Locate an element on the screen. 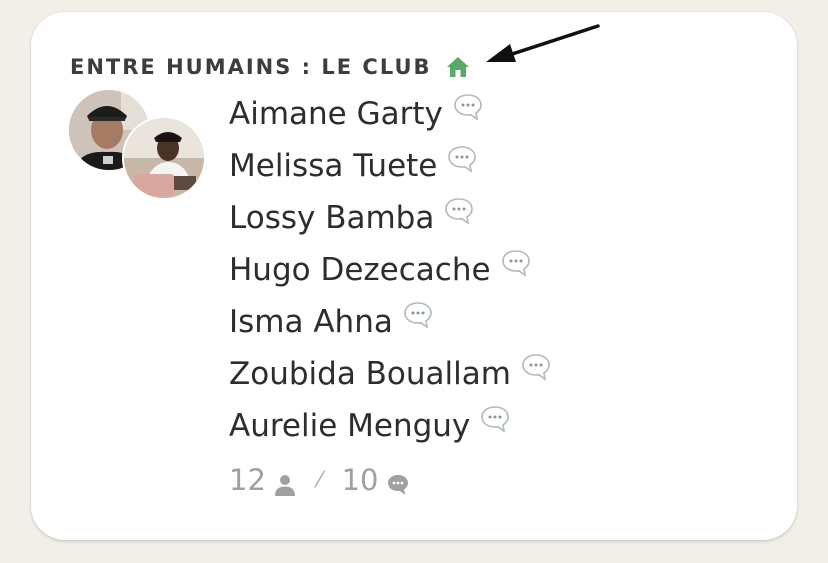 This screenshot has height=563, width=828. list-item: Zoubida Bouallam is located at coordinates (390, 374).